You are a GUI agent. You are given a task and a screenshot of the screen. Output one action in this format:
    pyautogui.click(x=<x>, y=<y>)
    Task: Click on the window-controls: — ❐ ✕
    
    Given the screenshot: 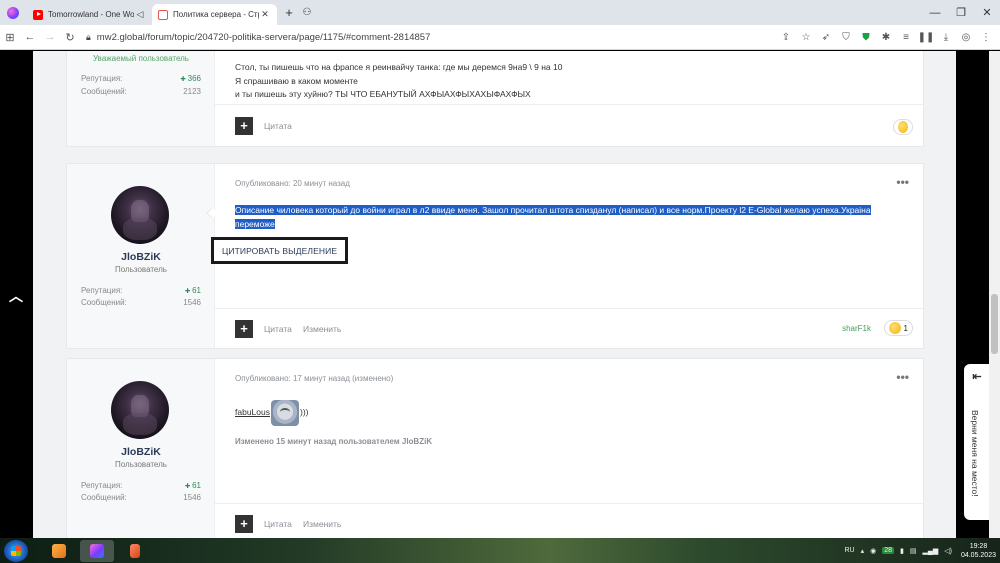 What is the action you would take?
    pyautogui.click(x=961, y=12)
    